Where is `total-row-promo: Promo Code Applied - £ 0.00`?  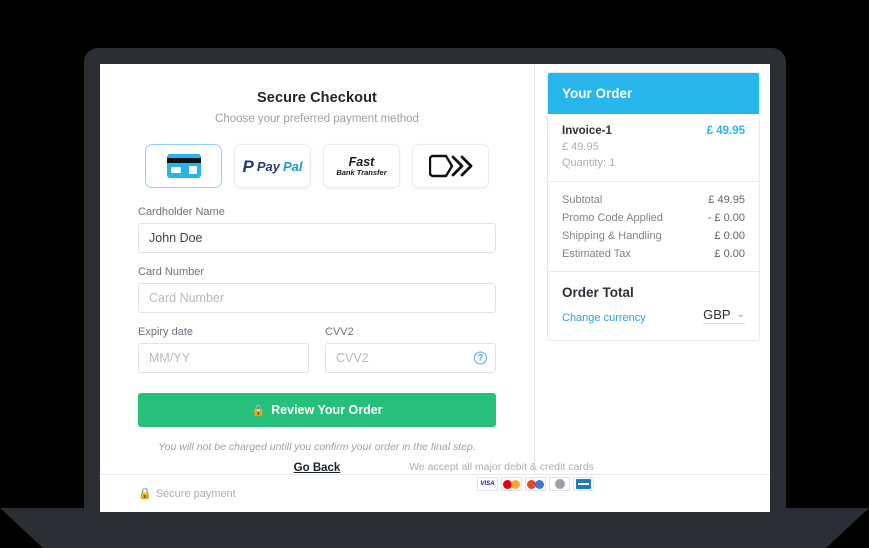 total-row-promo: Promo Code Applied - £ 0.00 is located at coordinates (653, 218).